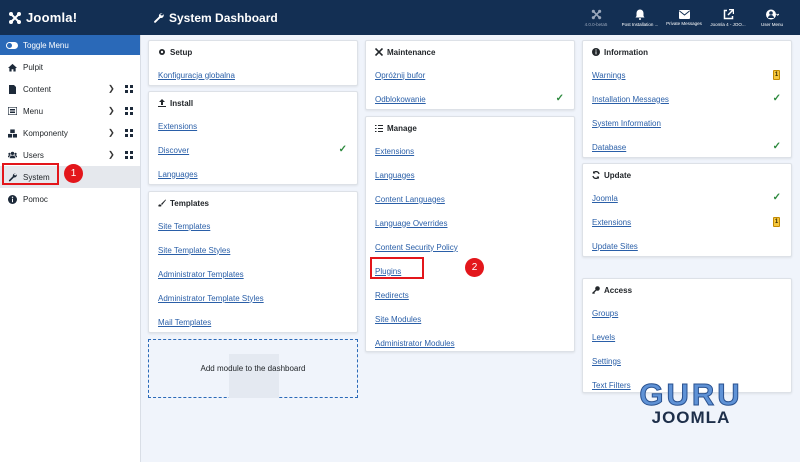 Image resolution: width=800 pixels, height=462 pixels. What do you see at coordinates (611, 385) in the screenshot?
I see `link-text-filters: Text Filters` at bounding box center [611, 385].